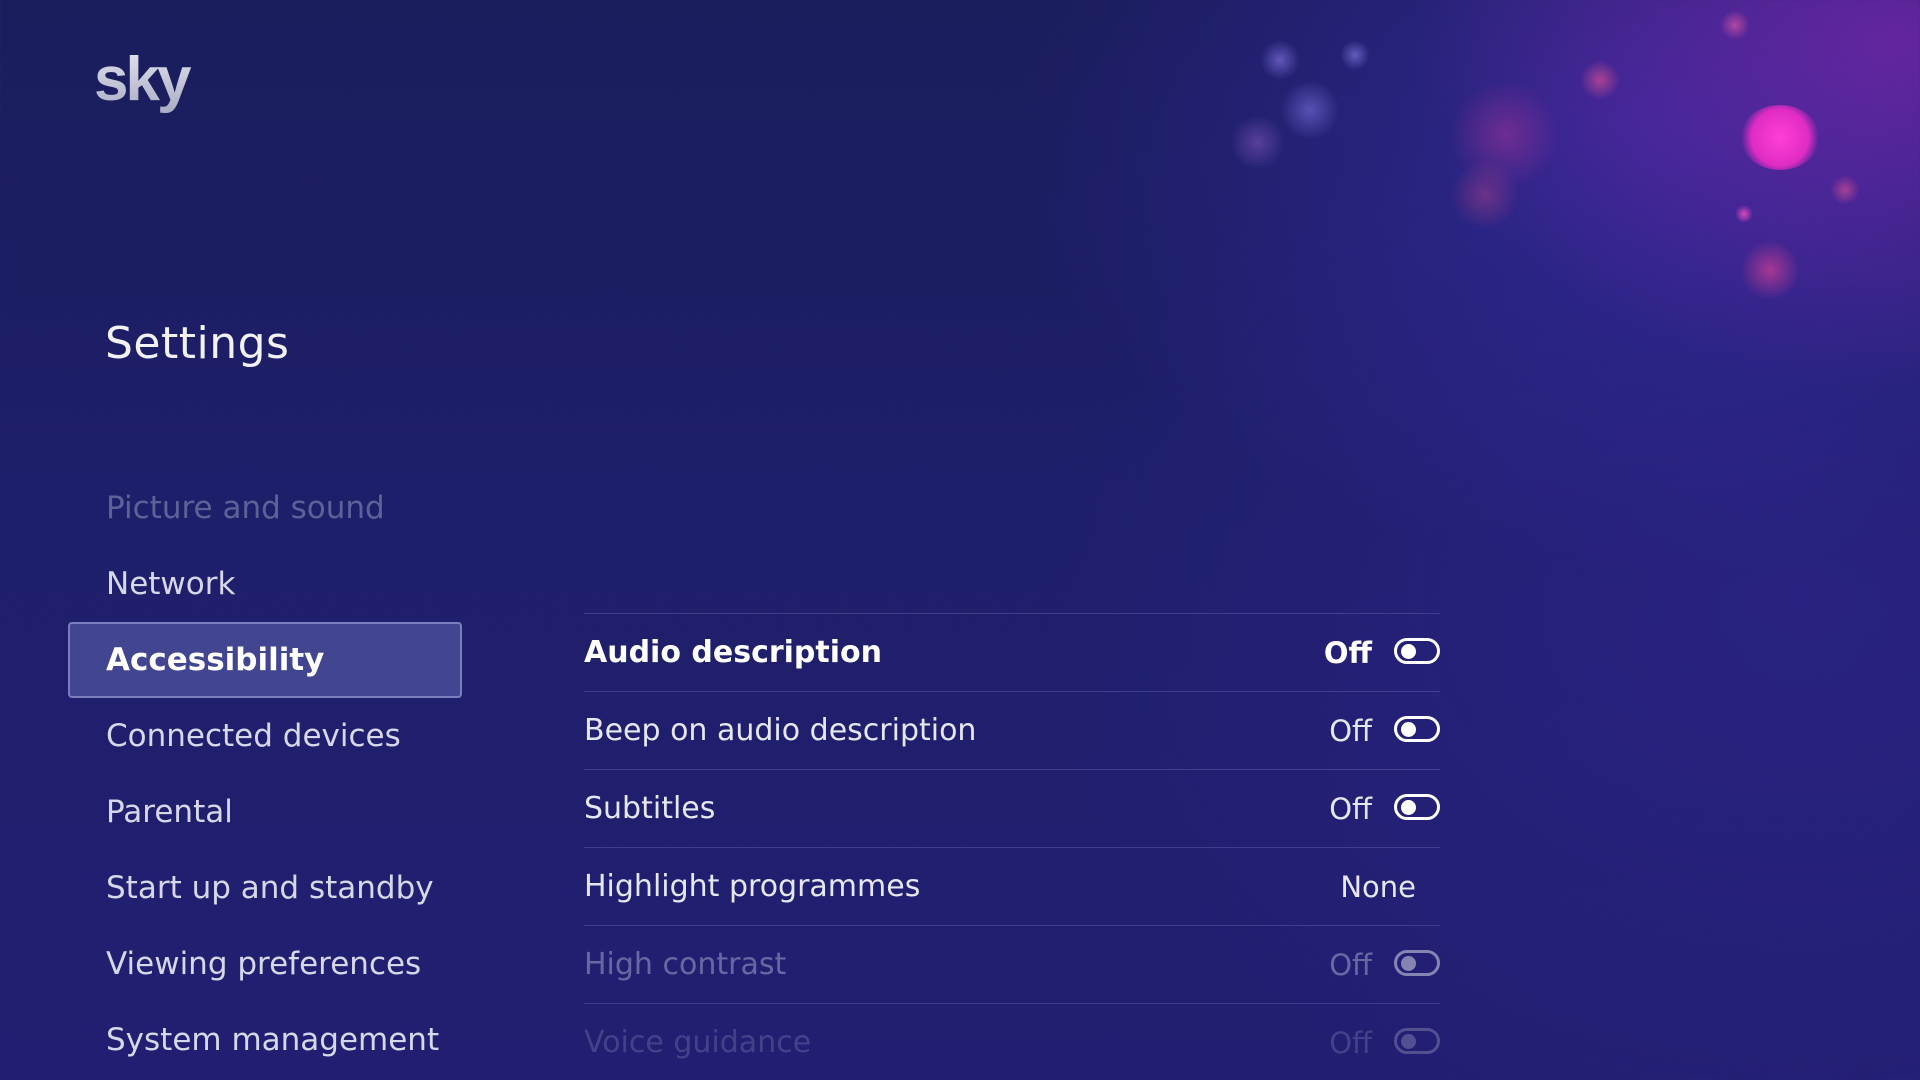 Image resolution: width=1920 pixels, height=1080 pixels. I want to click on setting-row-audio-description: Audio description Off, so click(1012, 653).